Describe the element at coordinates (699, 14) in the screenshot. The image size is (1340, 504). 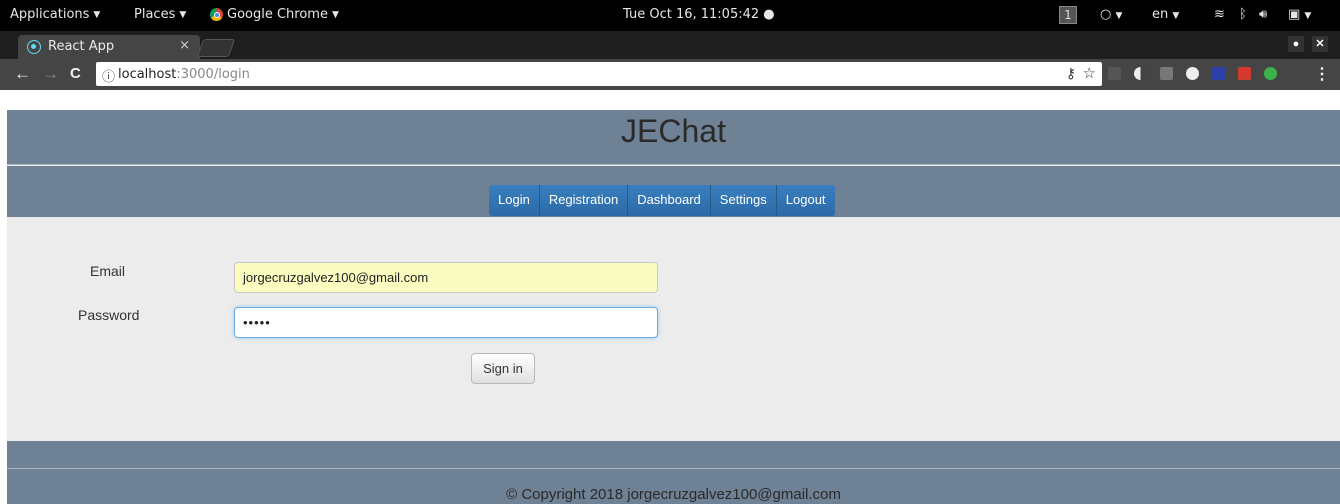
I see `clock: Tue Oct 16, 11:05:42 ●` at that location.